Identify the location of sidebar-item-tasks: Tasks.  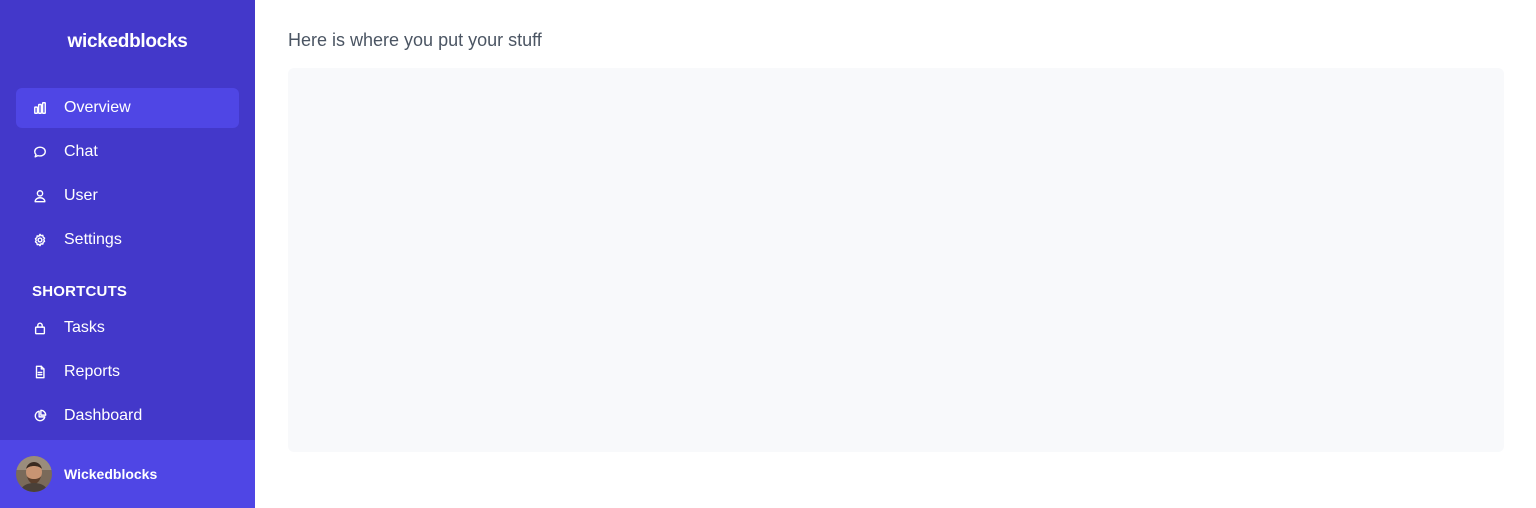
(127, 328).